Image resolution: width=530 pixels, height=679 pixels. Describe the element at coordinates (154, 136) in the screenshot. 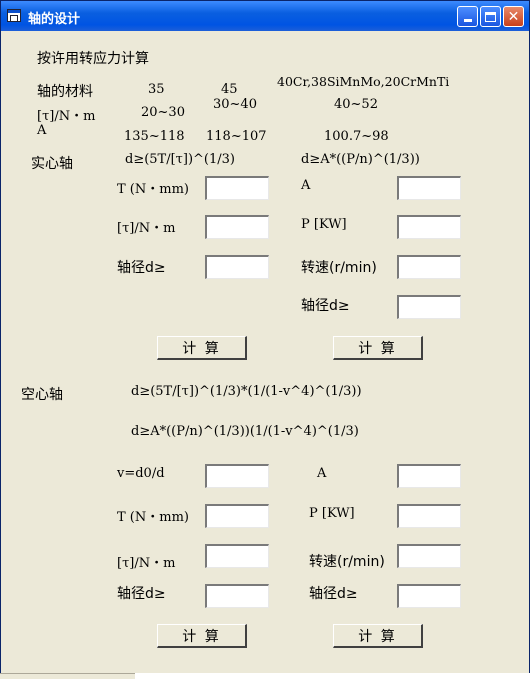

I see `A-value-35: 135~118` at that location.